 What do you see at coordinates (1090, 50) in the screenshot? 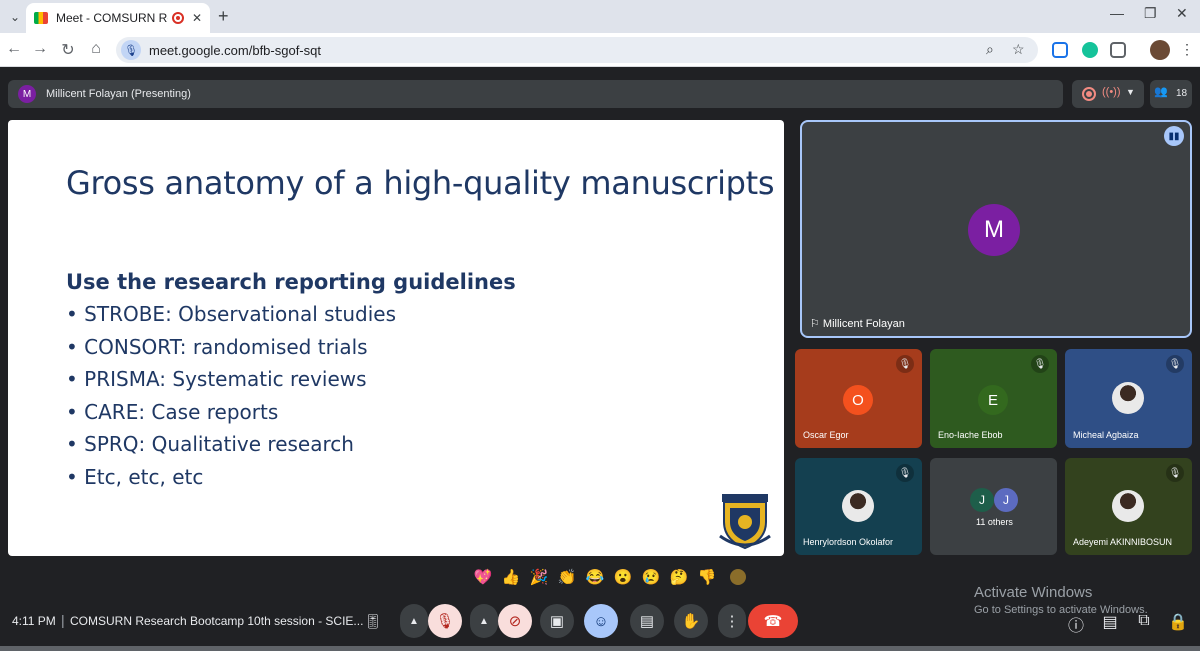
I see `grammarly-extension-icon` at bounding box center [1090, 50].